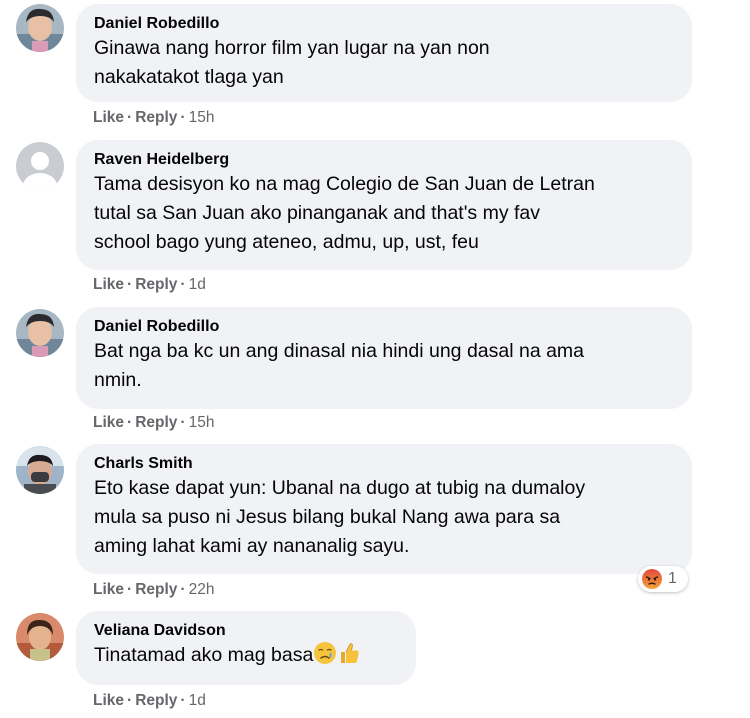 Image resolution: width=750 pixels, height=718 pixels. What do you see at coordinates (384, 464) in the screenshot?
I see `comment-author: Charls Smith` at bounding box center [384, 464].